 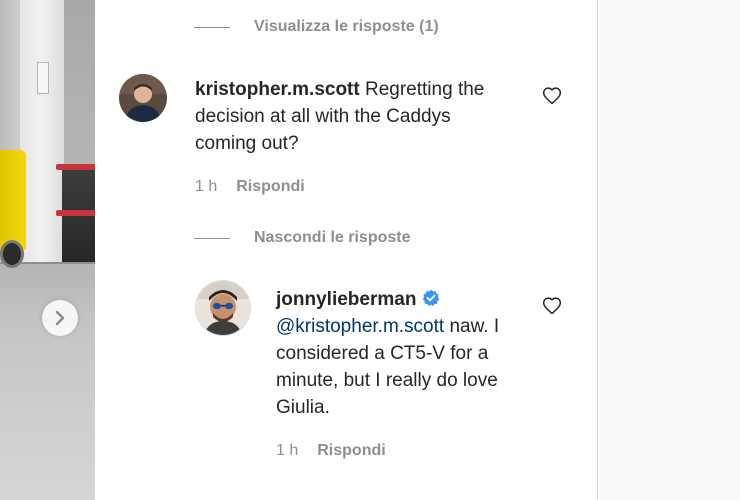 I want to click on reply-mention: @kristopher.m.scott, so click(x=360, y=326).